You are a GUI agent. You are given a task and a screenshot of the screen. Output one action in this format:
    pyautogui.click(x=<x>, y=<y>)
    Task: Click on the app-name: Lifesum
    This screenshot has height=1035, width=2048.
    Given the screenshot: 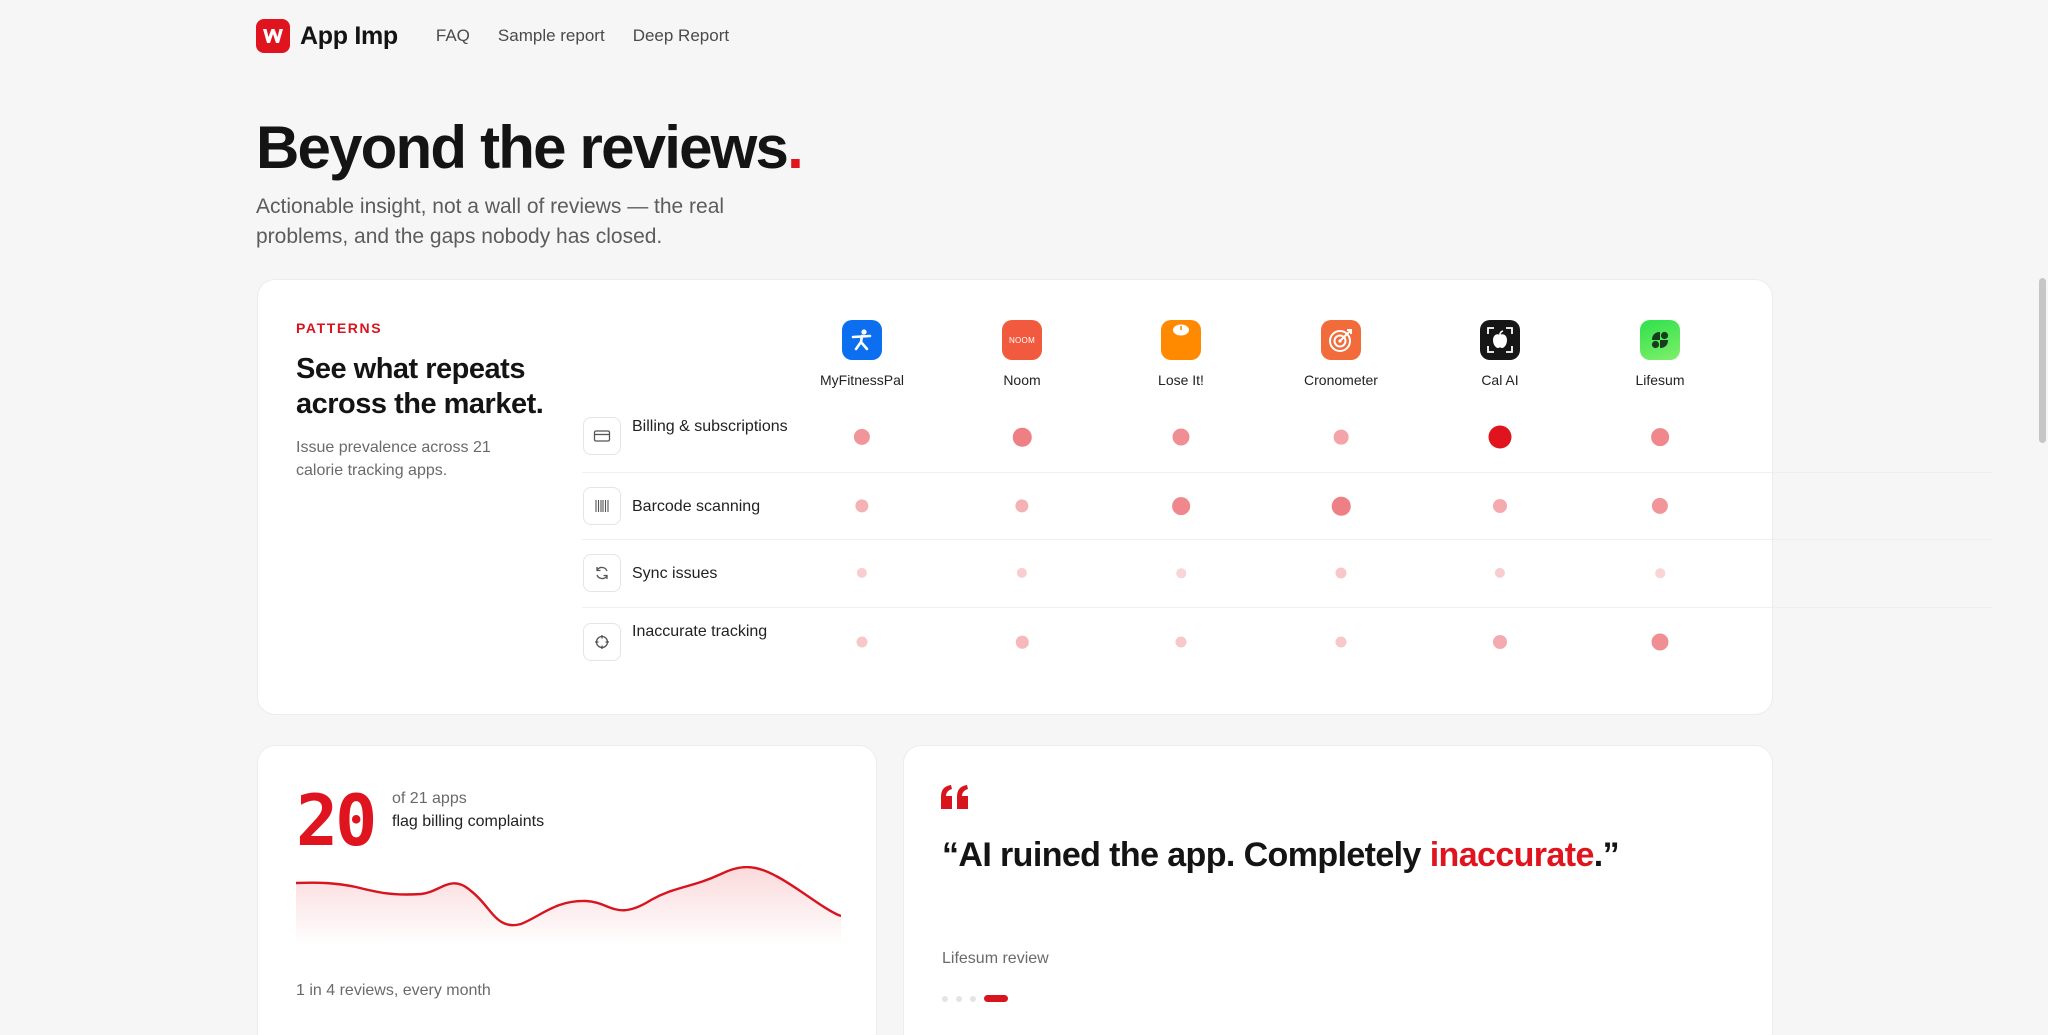 What is the action you would take?
    pyautogui.click(x=1660, y=380)
    